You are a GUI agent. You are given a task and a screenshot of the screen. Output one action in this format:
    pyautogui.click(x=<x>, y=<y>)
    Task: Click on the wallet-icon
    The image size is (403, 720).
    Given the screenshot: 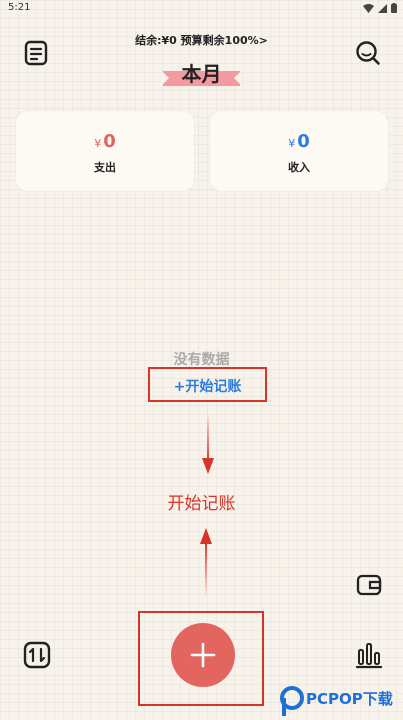 What is the action you would take?
    pyautogui.click(x=369, y=585)
    